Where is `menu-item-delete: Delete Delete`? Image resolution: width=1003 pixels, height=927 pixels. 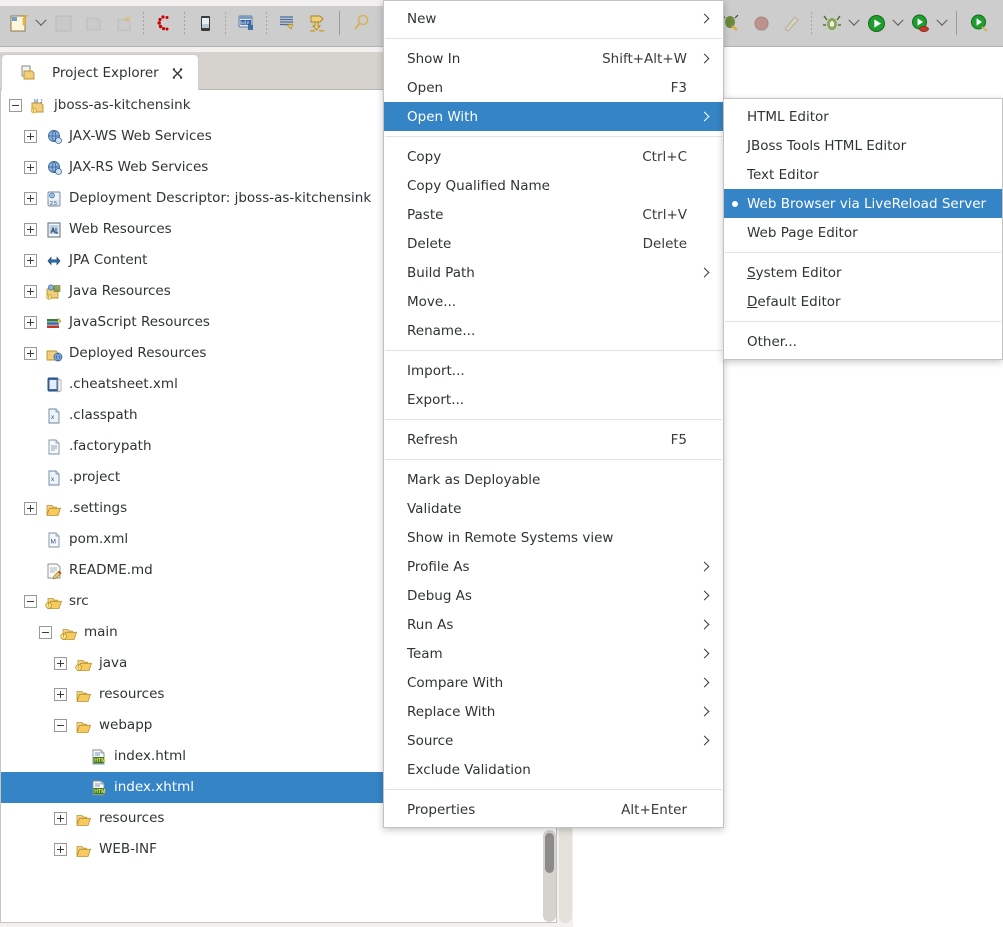
menu-item-delete: Delete Delete is located at coordinates (553, 243).